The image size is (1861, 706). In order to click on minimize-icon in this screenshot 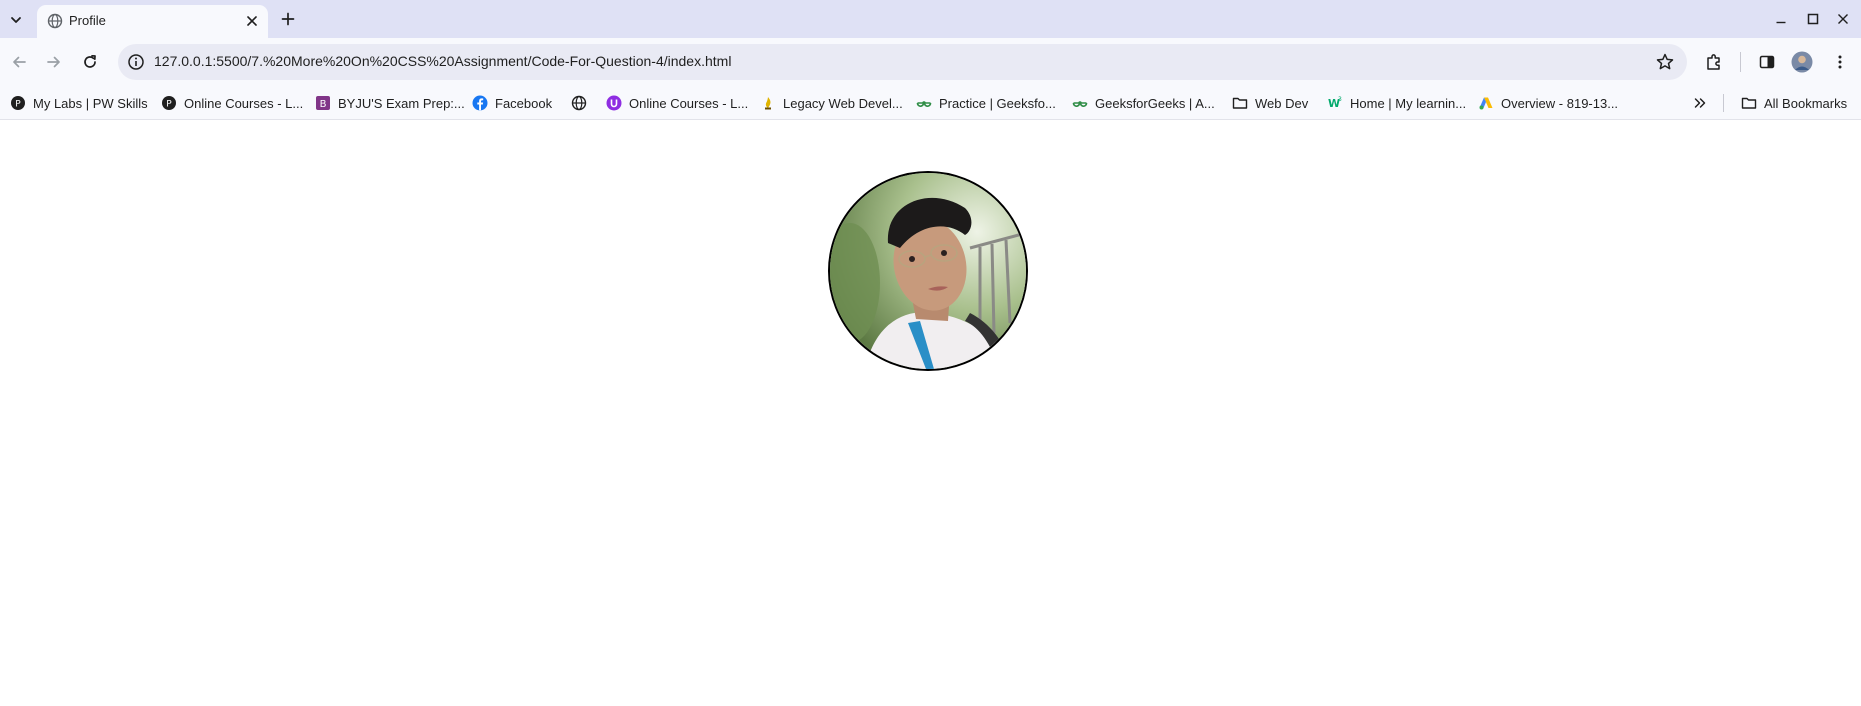, I will do `click(1781, 22)`.